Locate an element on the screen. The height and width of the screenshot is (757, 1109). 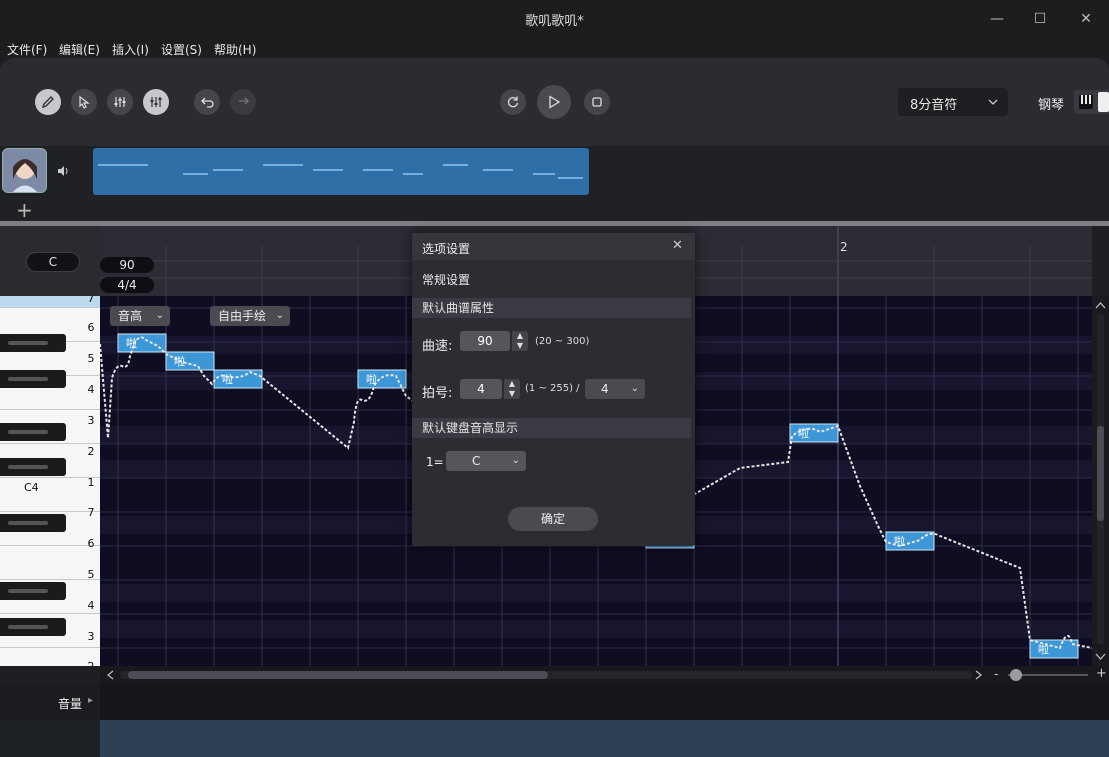
tempo-input: 90 is located at coordinates (485, 341).